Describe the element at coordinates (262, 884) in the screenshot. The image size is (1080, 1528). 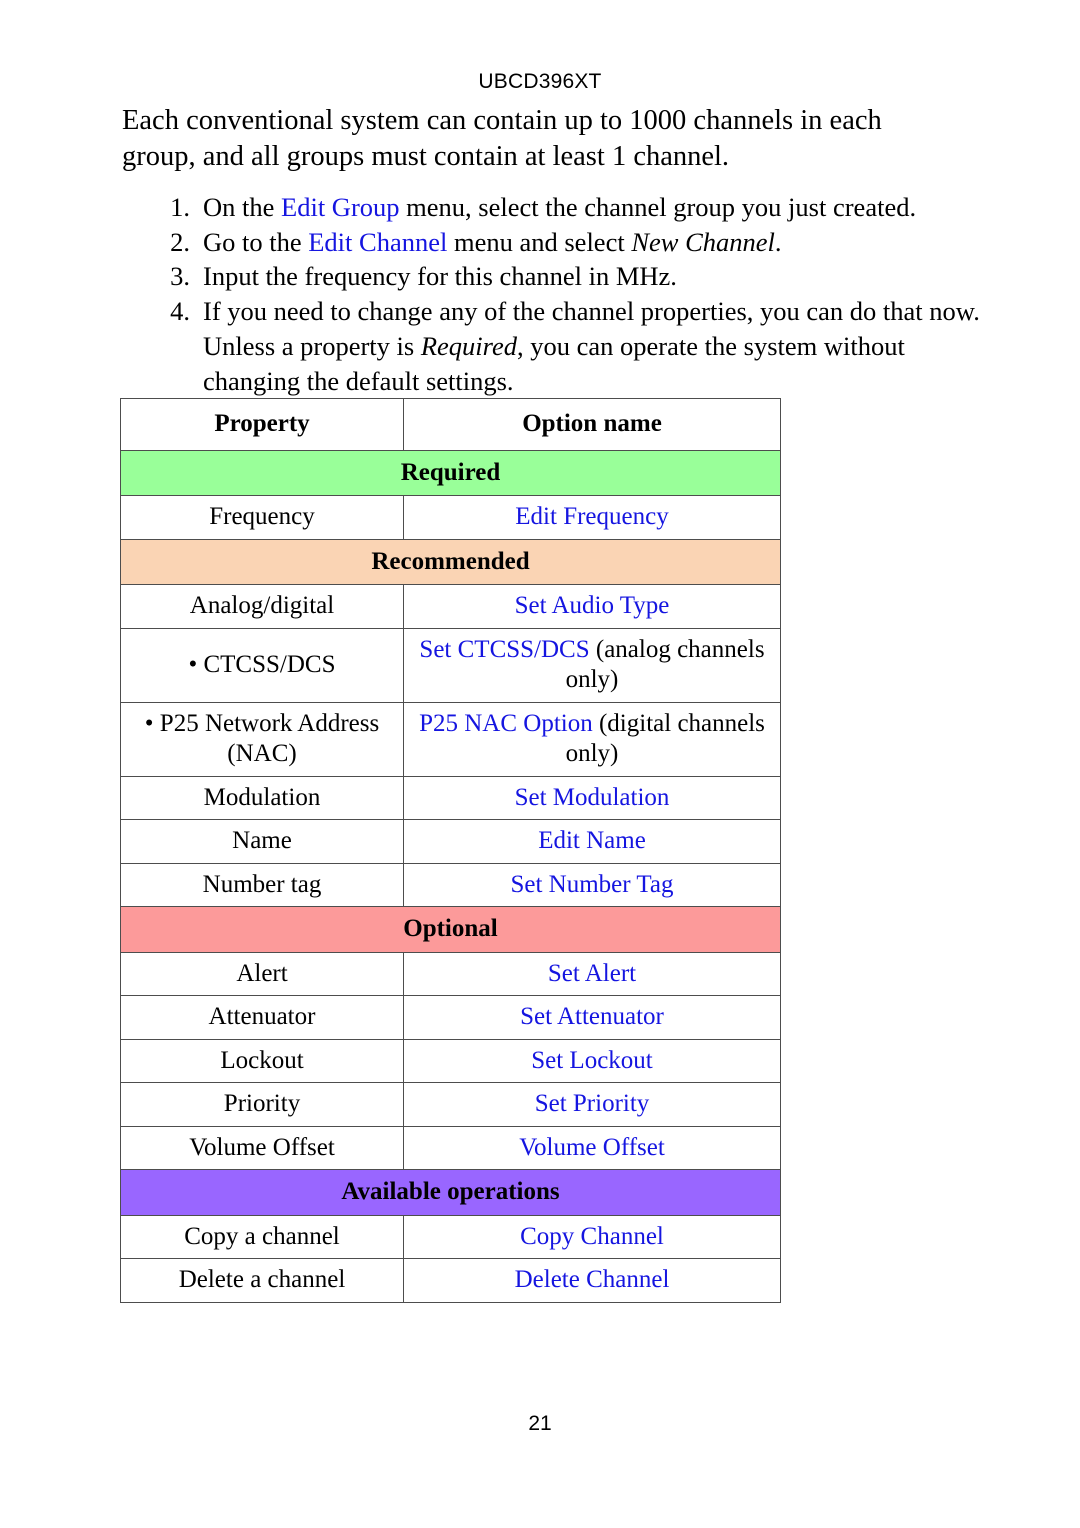
I see `cell-property-name: Number tag` at that location.